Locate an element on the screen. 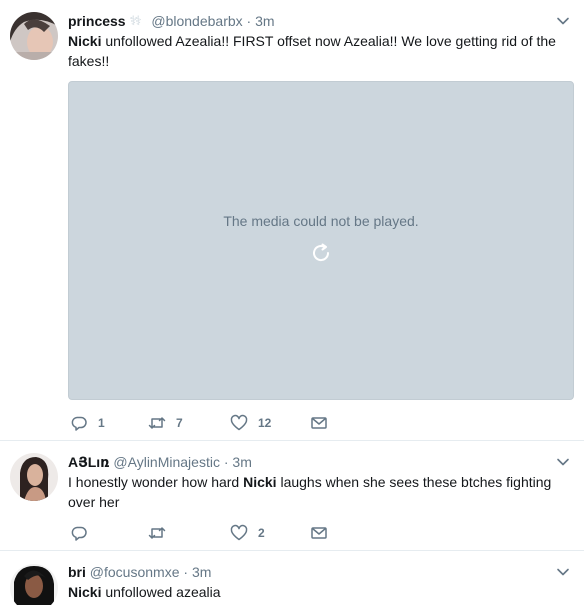  tweet-text-before: I honestly wonder how hard is located at coordinates (156, 482).